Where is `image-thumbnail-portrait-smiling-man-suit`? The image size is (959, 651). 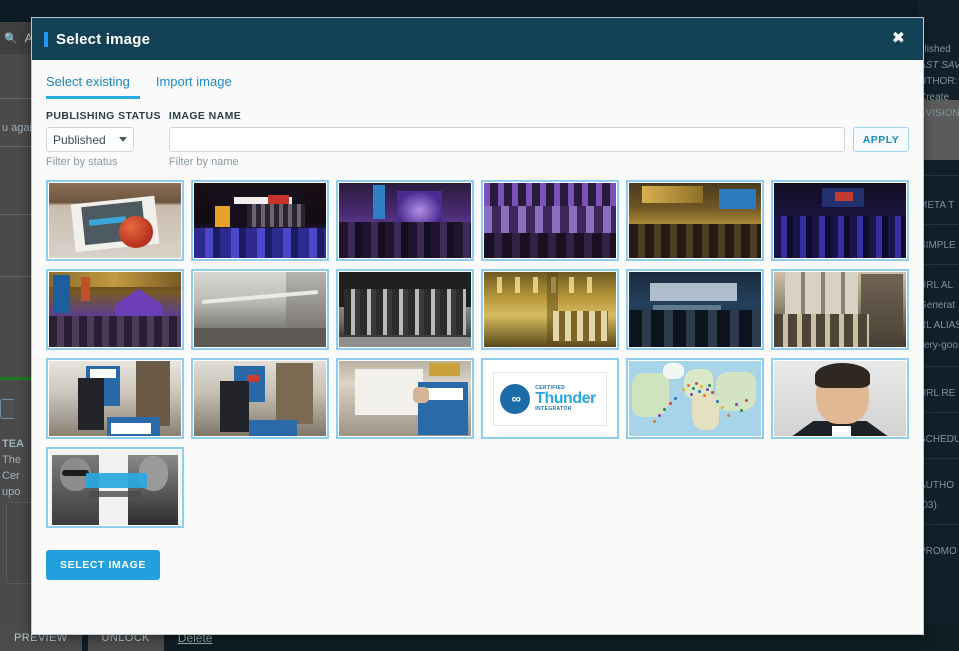 image-thumbnail-portrait-smiling-man-suit is located at coordinates (840, 398).